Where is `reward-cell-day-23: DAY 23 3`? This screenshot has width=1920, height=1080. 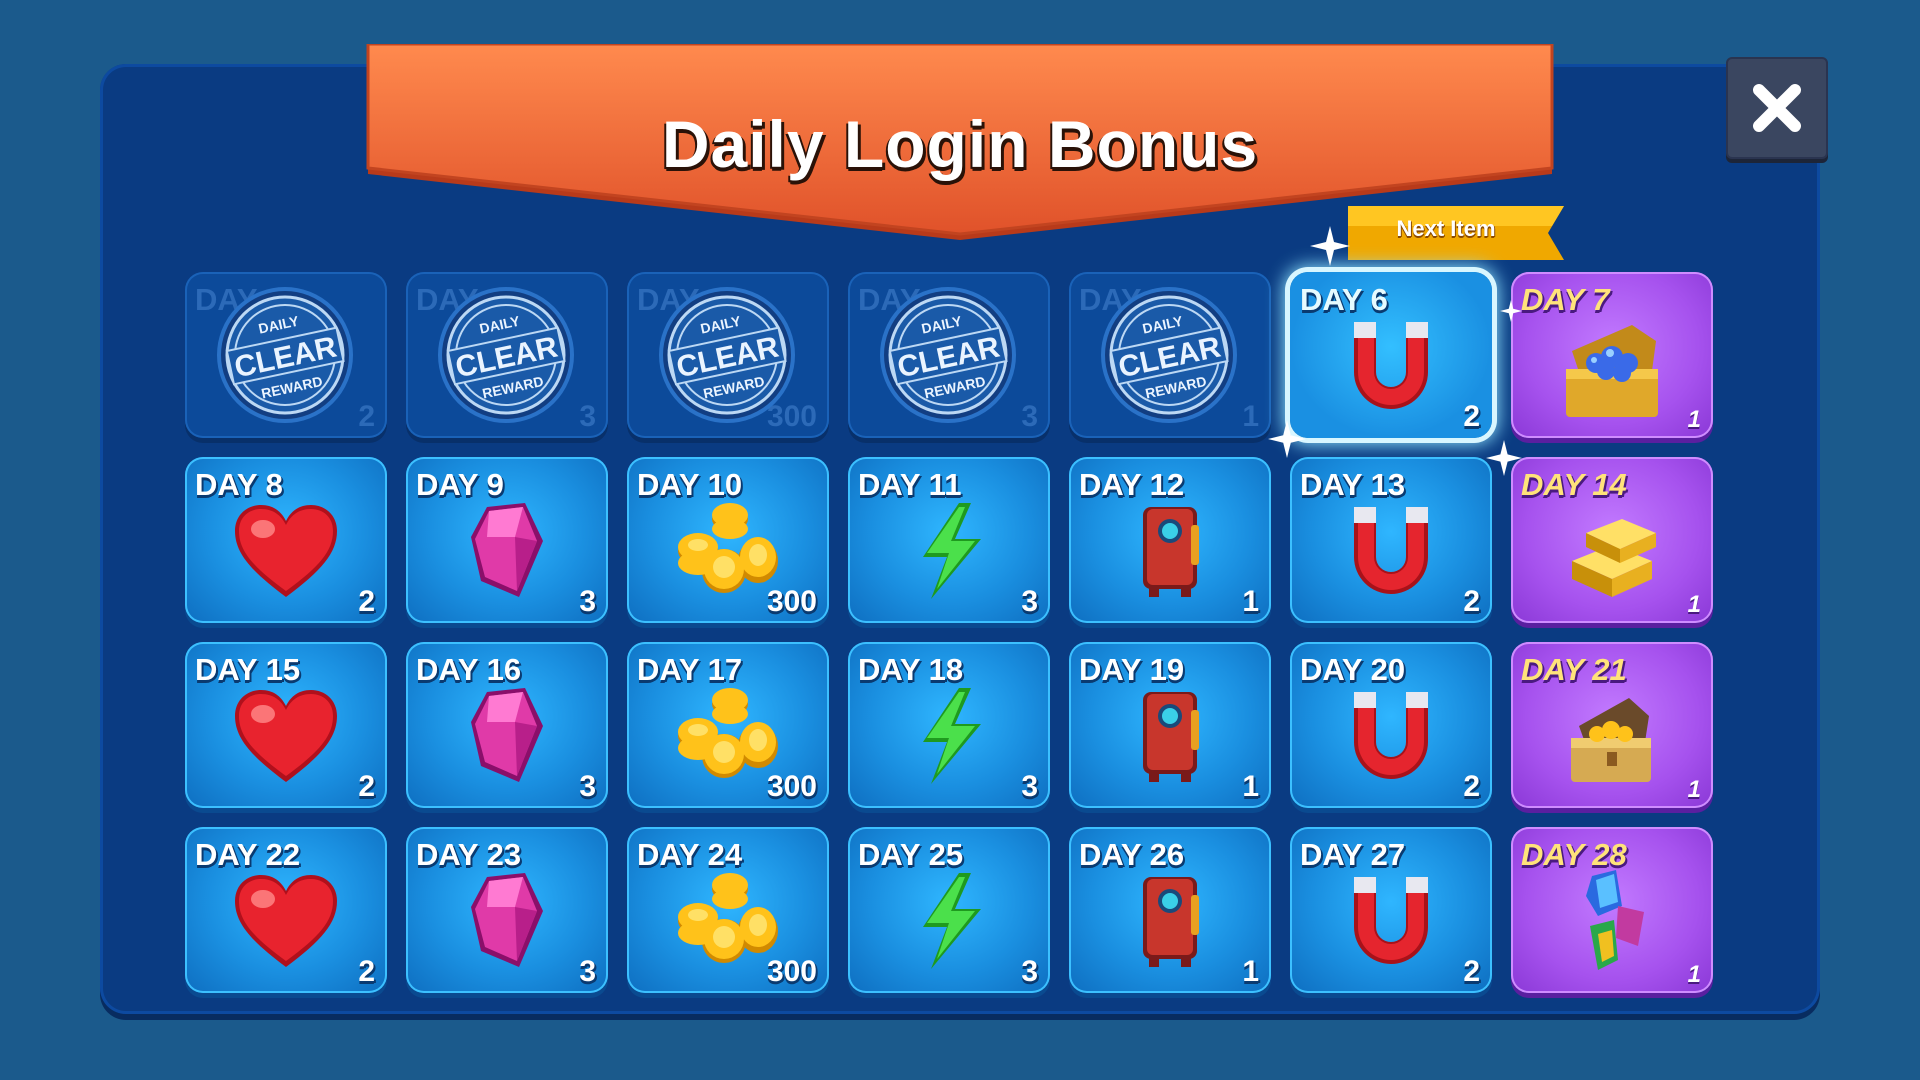
reward-cell-day-23: DAY 23 3 is located at coordinates (507, 910).